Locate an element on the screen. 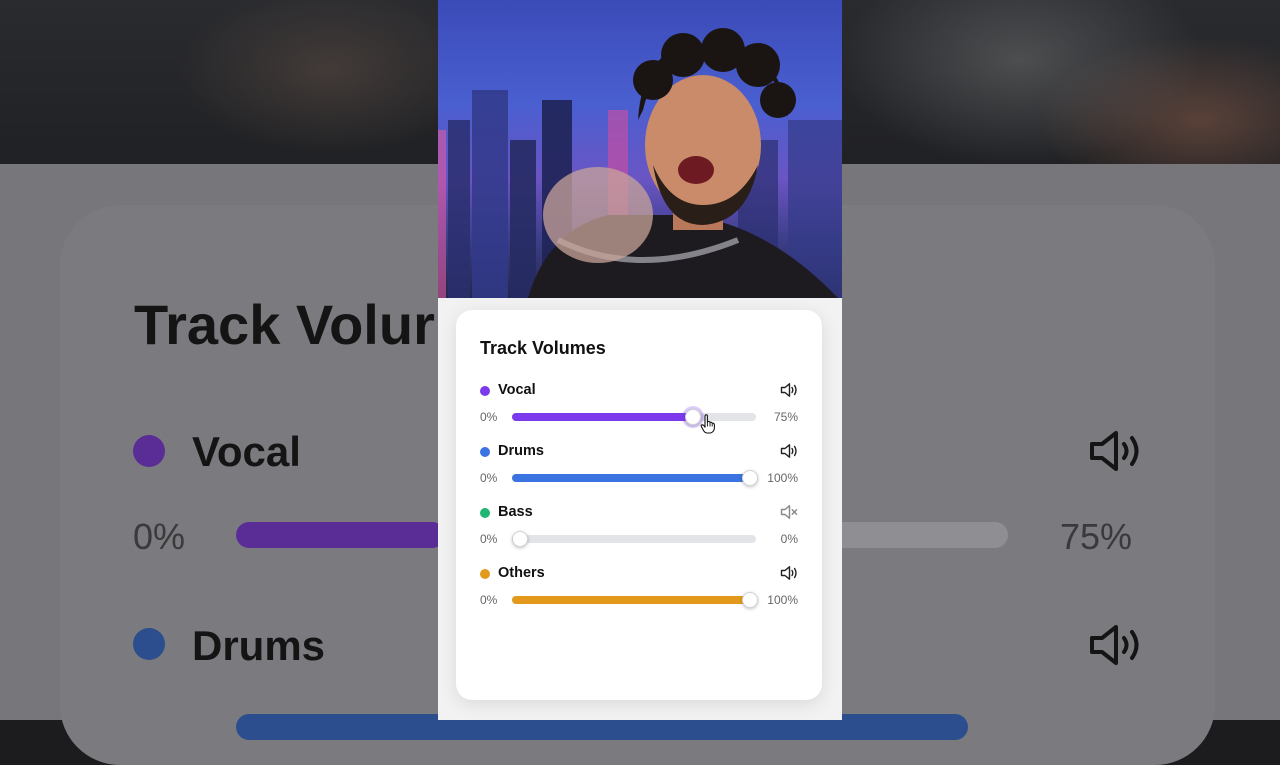 The width and height of the screenshot is (1280, 765). video-scene-illustration is located at coordinates (640, 163).